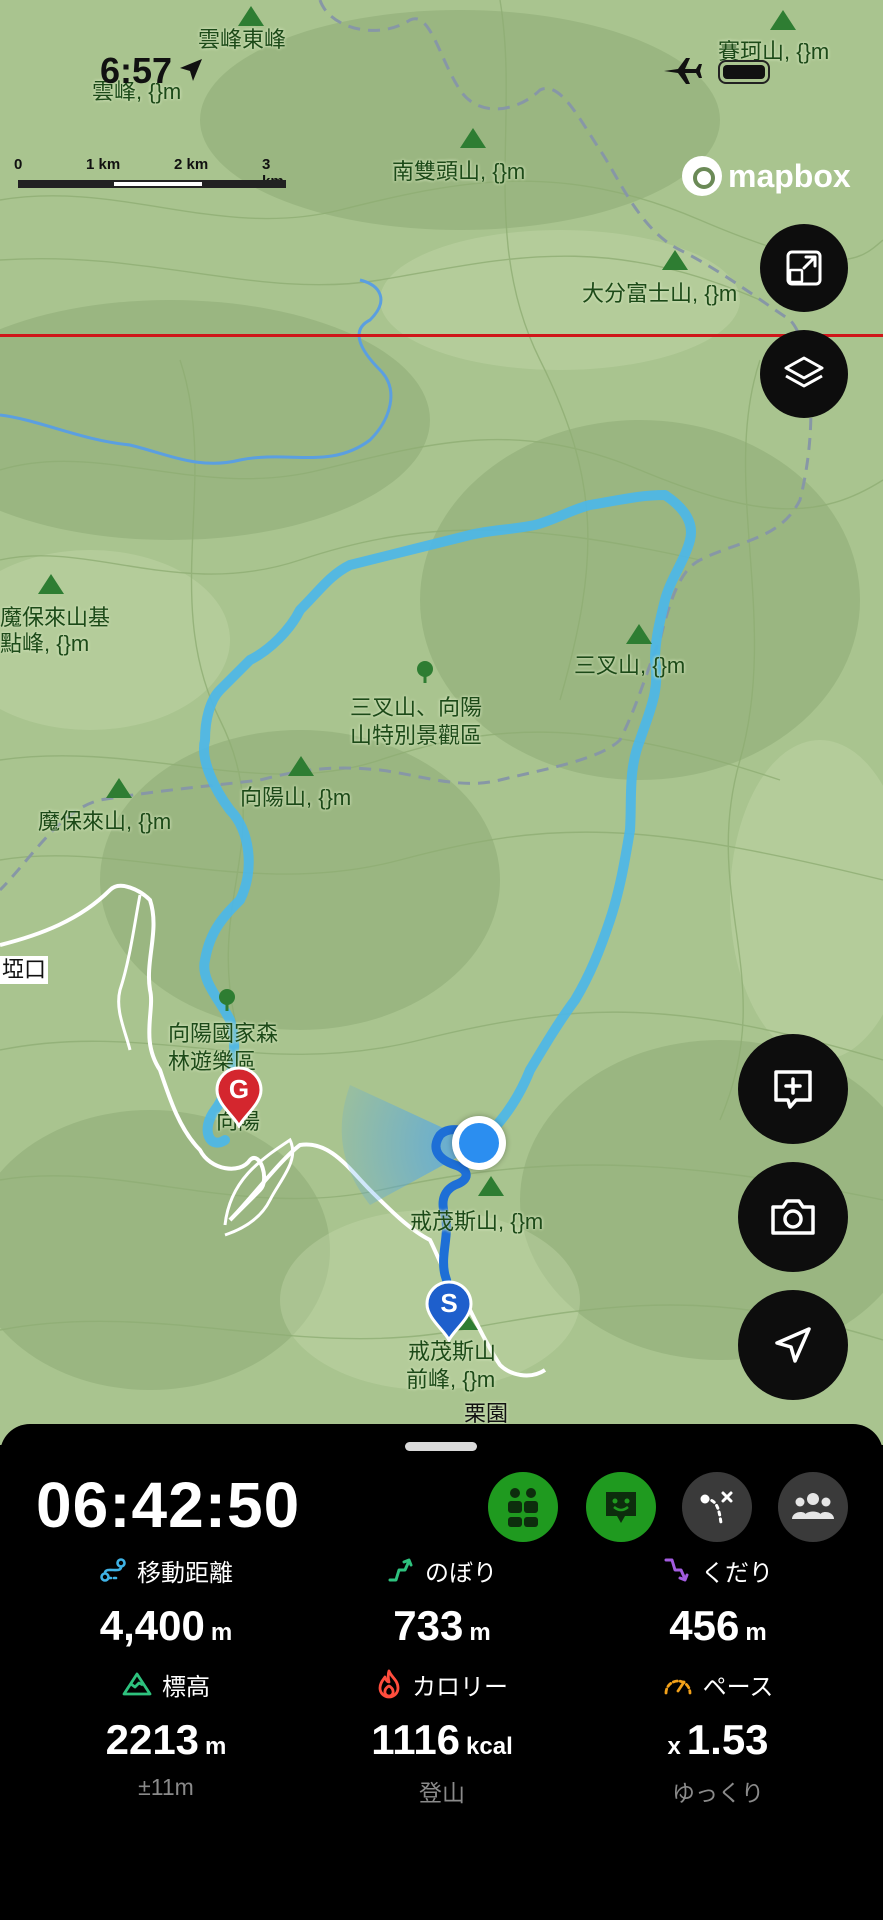  Describe the element at coordinates (137, 1684) in the screenshot. I see `mountain-icon` at that location.